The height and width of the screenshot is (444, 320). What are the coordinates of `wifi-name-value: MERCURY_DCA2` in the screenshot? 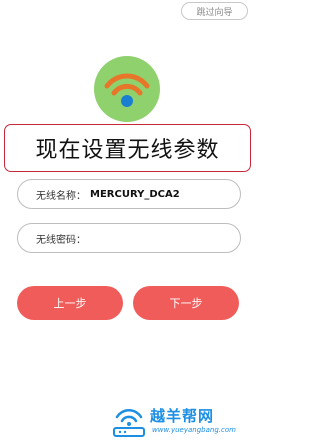 It's located at (135, 194).